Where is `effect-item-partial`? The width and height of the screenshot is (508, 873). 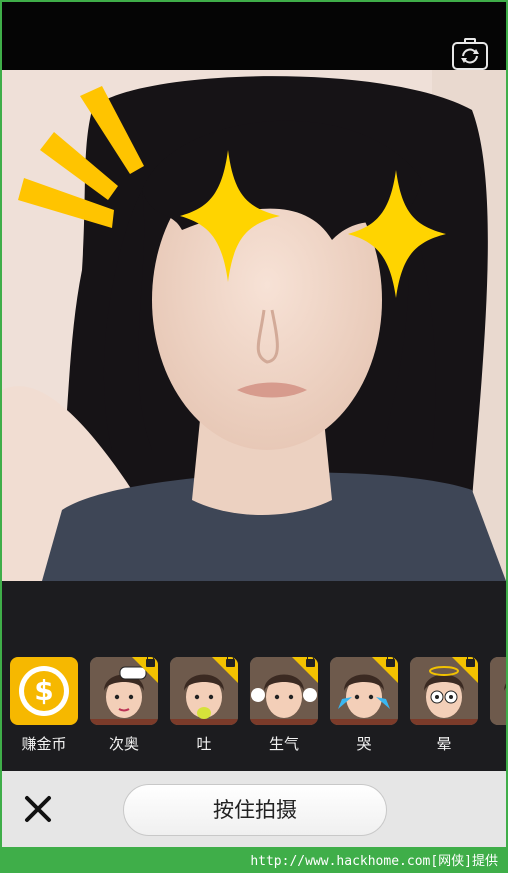 effect-item-partial is located at coordinates (498, 707).